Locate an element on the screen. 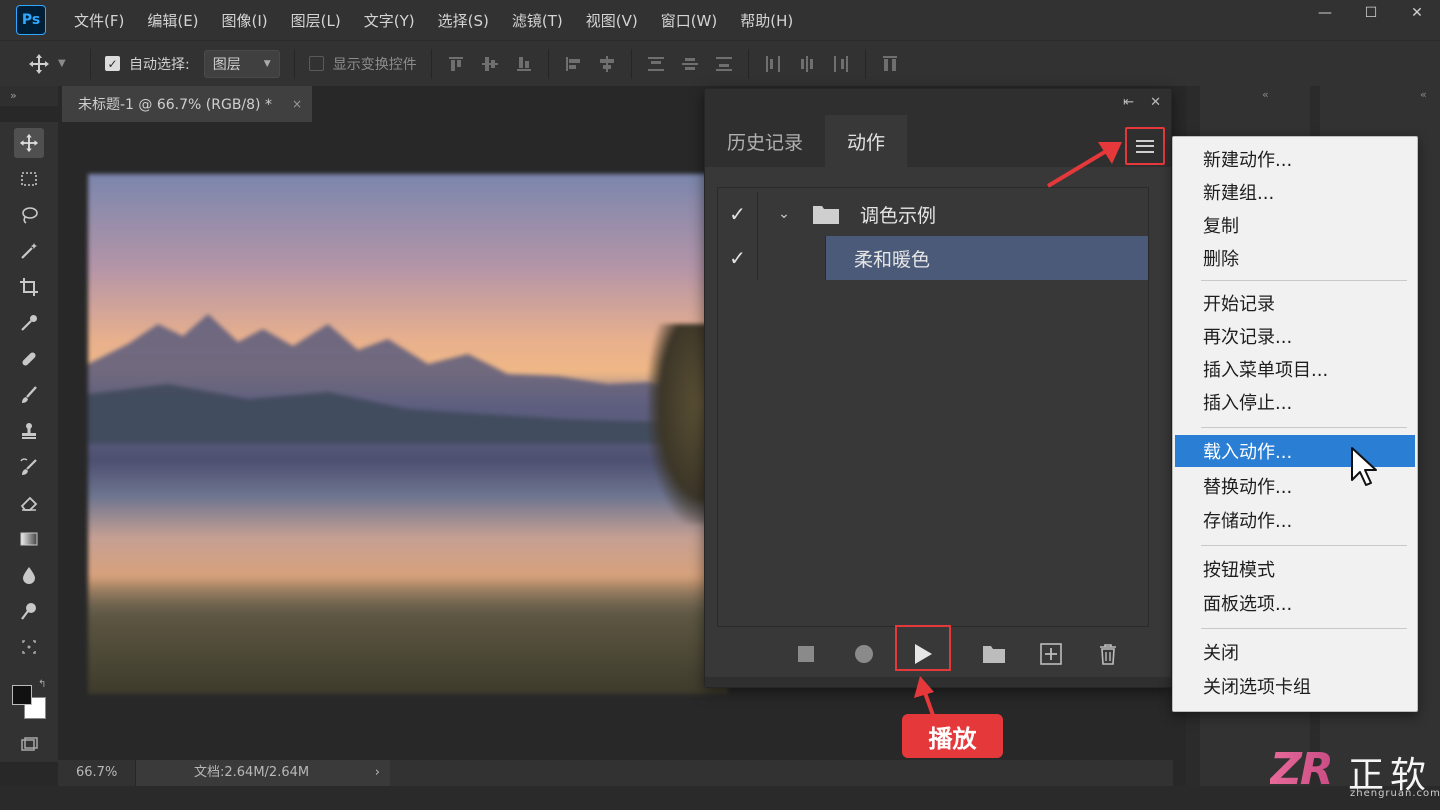 This screenshot has height=810, width=1440. auto-select-dropdown: 图层 ▼ is located at coordinates (241, 63).